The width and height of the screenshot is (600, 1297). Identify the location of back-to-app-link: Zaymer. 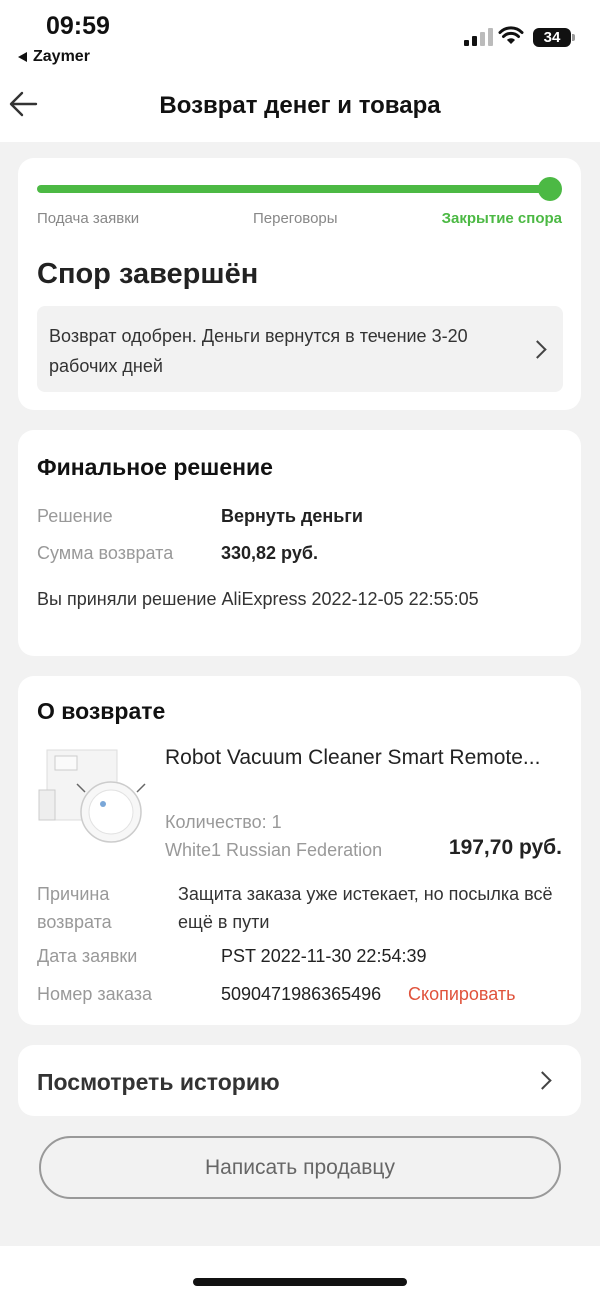
(54, 57).